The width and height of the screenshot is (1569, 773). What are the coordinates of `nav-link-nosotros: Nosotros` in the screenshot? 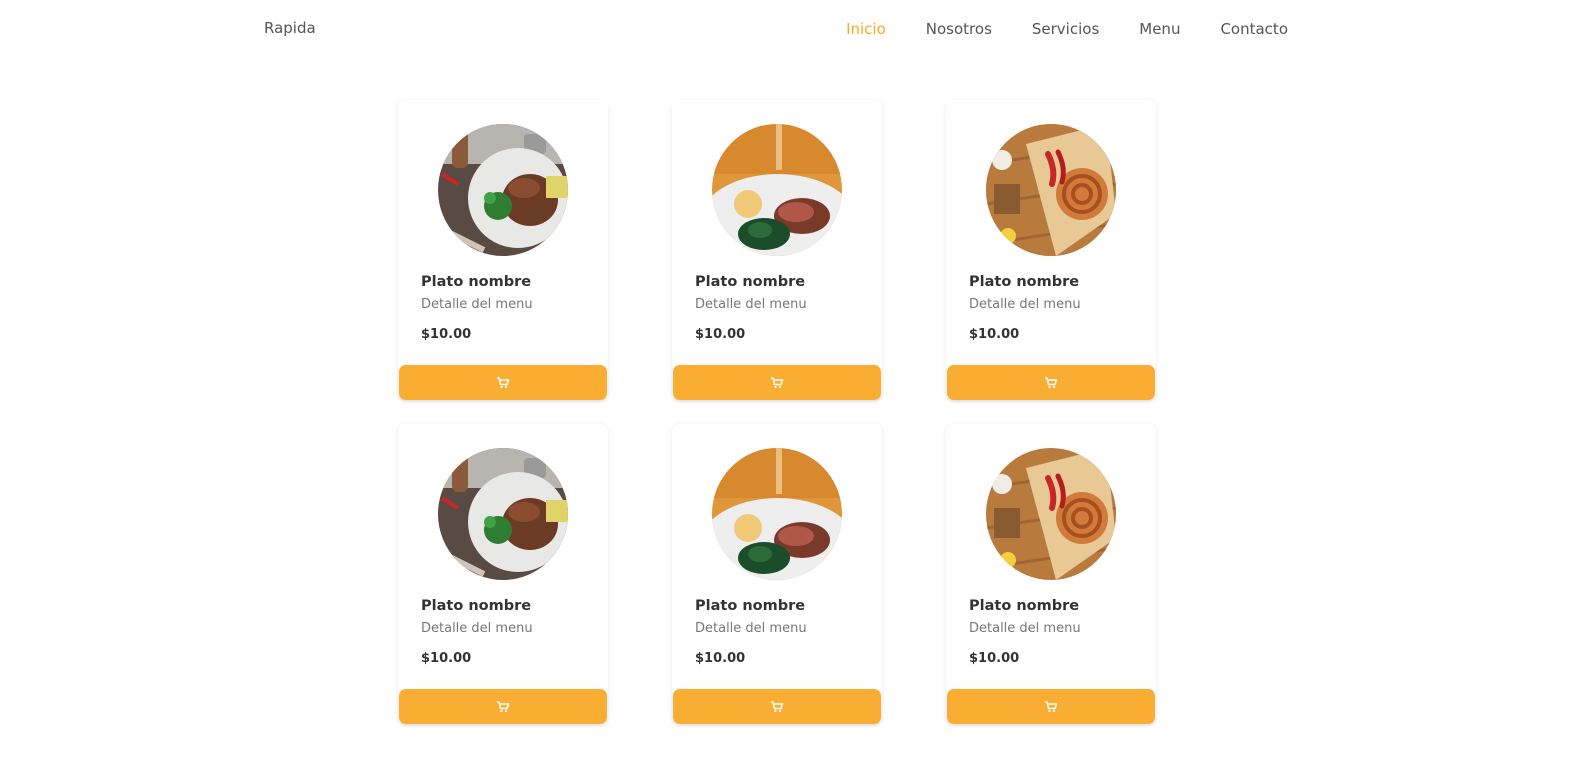 It's located at (959, 29).